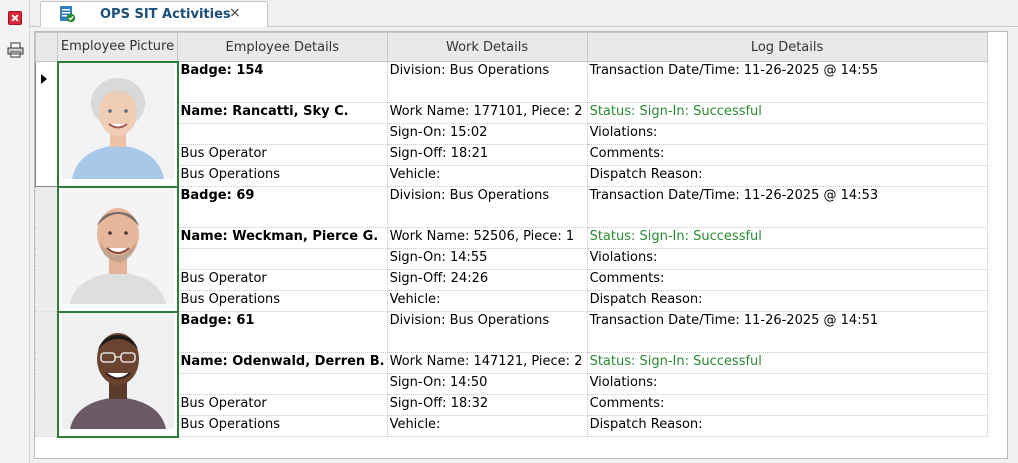 The width and height of the screenshot is (1018, 463). What do you see at coordinates (787, 47) in the screenshot?
I see `column-header-log-details: Log Details` at bounding box center [787, 47].